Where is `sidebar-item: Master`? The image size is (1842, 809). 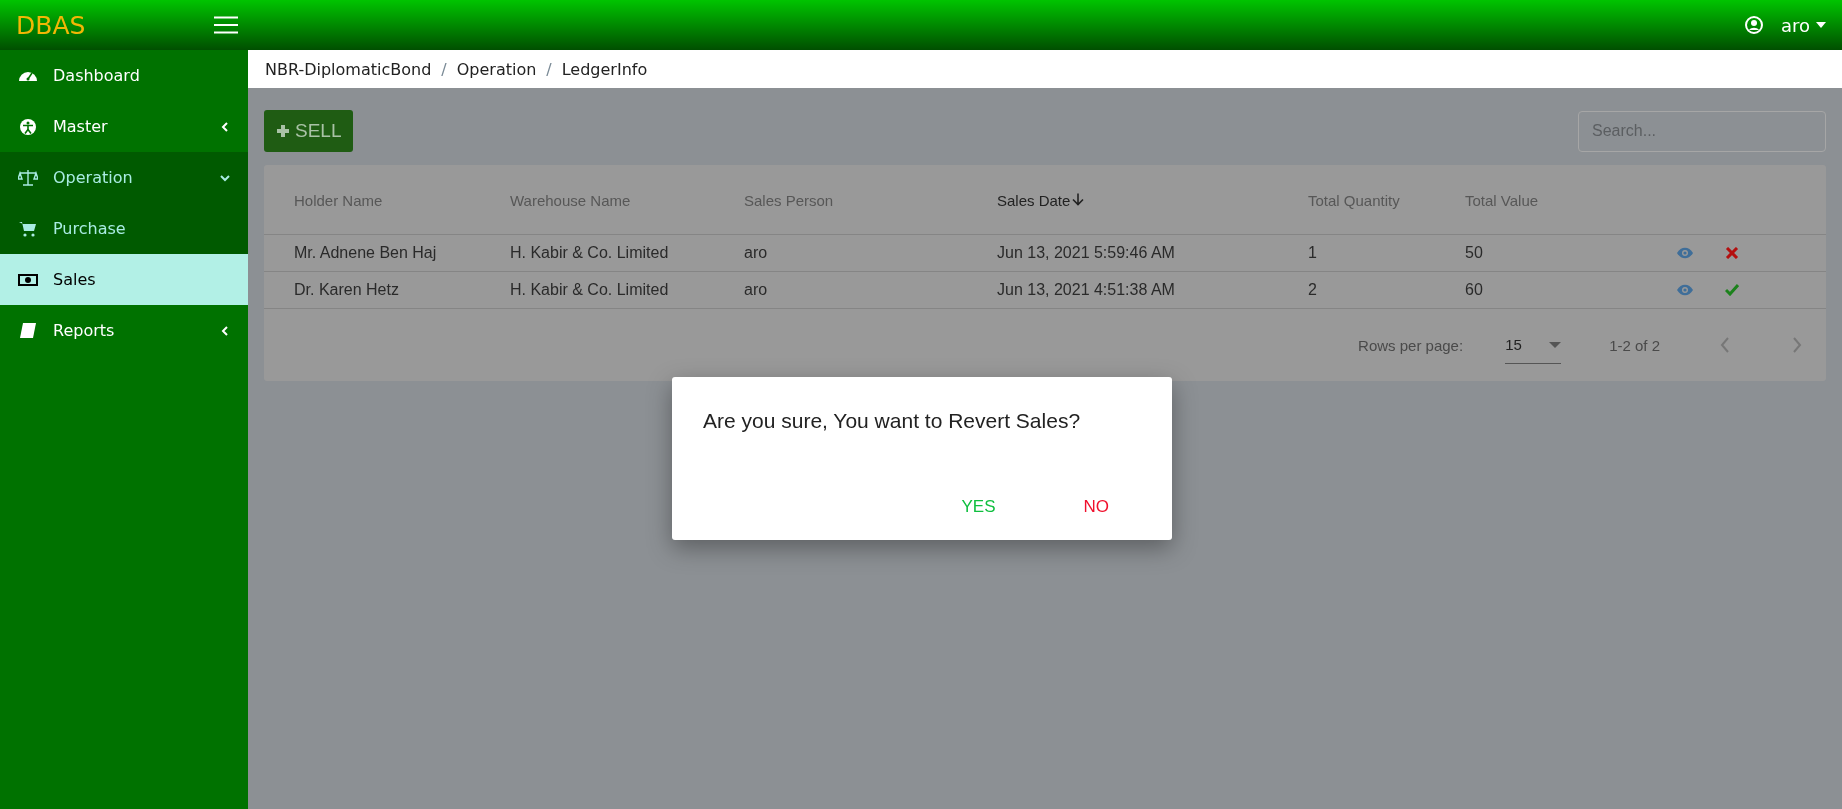 sidebar-item: Master is located at coordinates (124, 126).